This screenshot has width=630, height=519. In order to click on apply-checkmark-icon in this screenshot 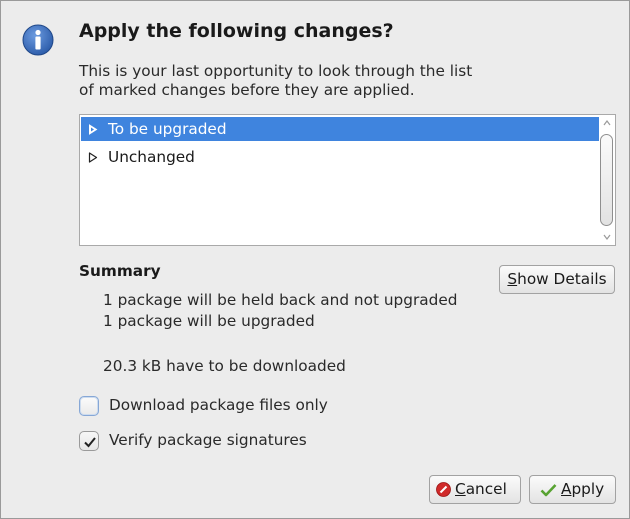, I will do `click(548, 490)`.